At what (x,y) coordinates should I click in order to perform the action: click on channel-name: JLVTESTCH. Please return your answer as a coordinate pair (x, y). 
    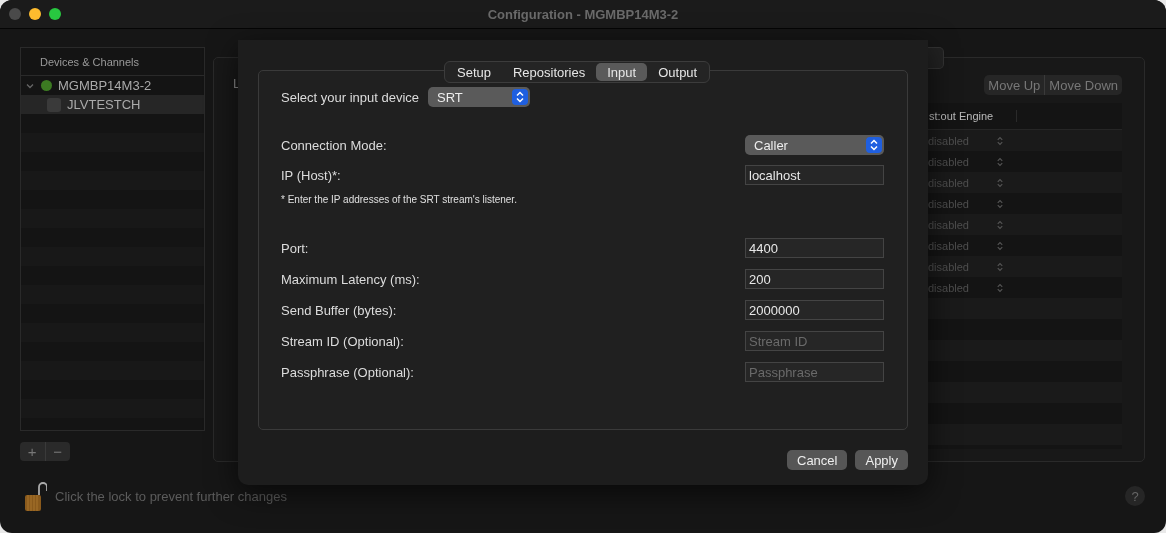
    Looking at the image, I should click on (104, 104).